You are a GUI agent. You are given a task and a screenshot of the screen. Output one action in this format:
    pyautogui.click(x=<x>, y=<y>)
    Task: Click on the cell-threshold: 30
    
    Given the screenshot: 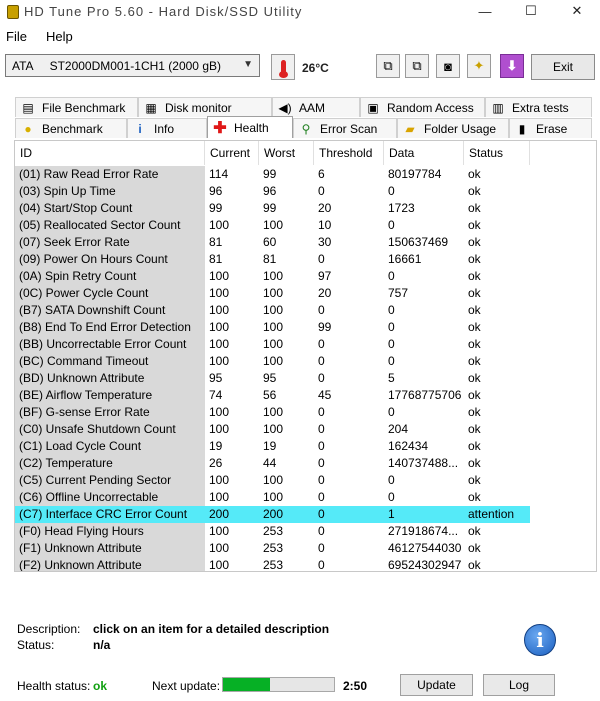 What is the action you would take?
    pyautogui.click(x=325, y=242)
    